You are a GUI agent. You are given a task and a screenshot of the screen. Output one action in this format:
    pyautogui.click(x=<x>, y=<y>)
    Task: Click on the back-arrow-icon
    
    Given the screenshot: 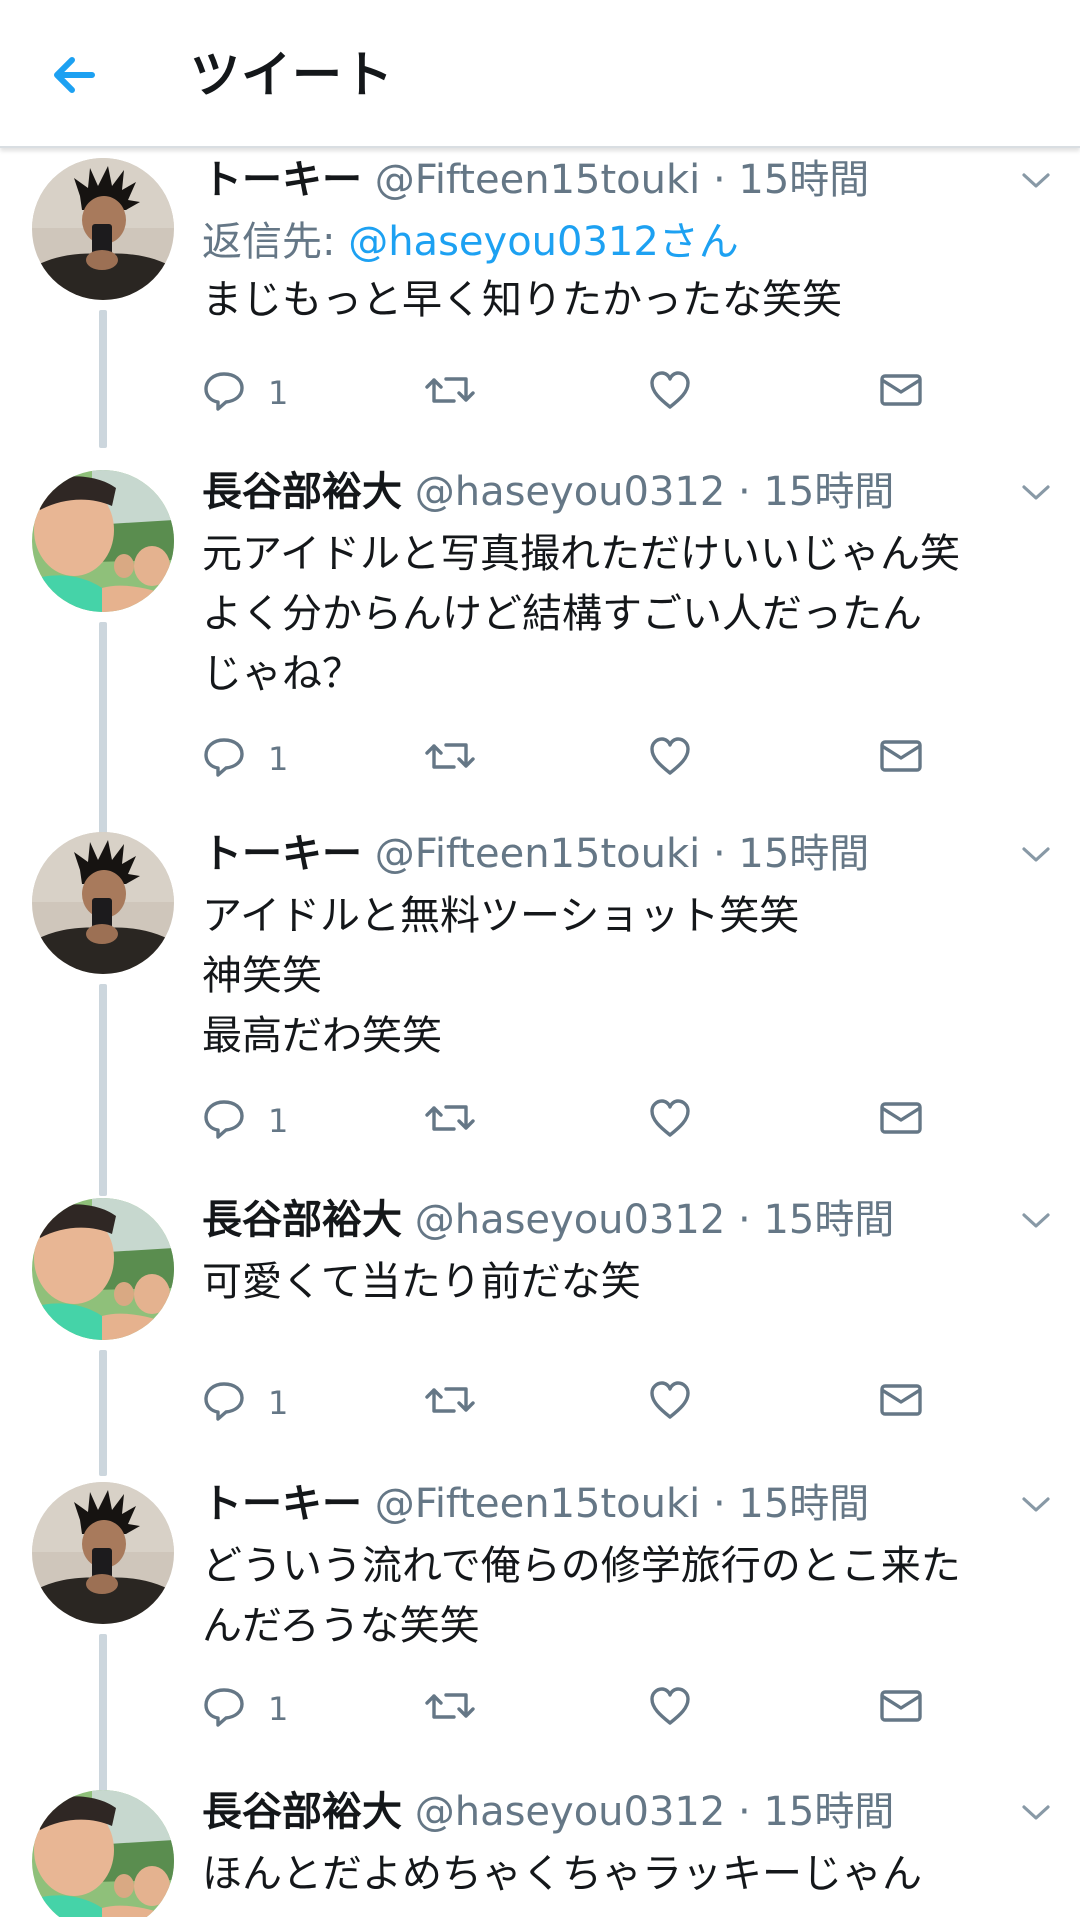 What is the action you would take?
    pyautogui.click(x=75, y=75)
    